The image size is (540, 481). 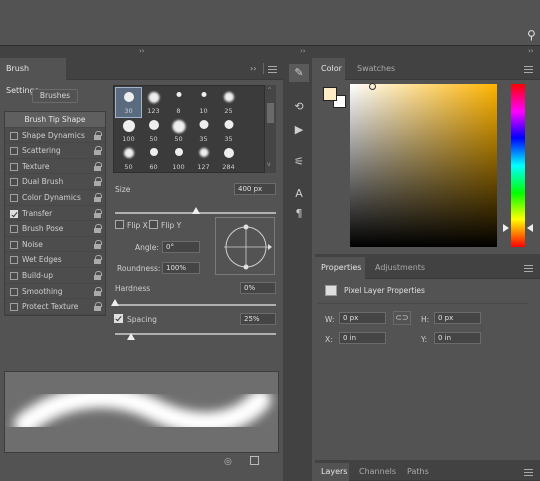 I want to click on character-icon: A, so click(x=299, y=194).